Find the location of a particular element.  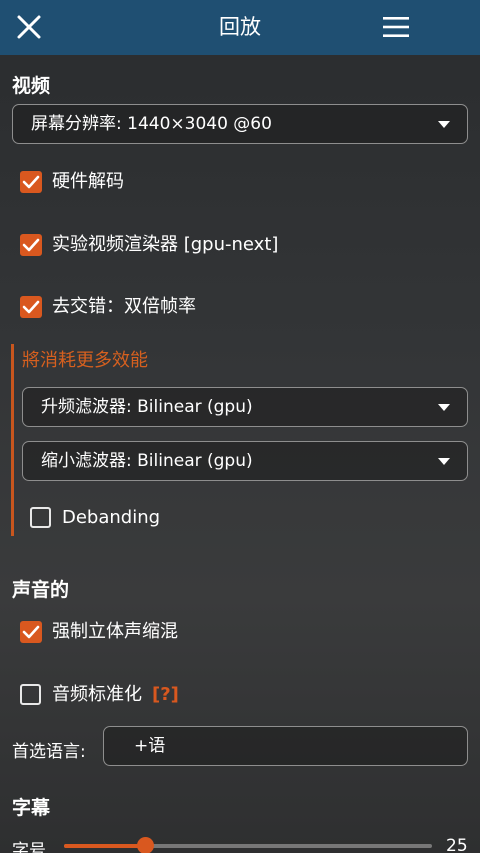

preferred-language-label: 首选语言: is located at coordinates (49, 752).